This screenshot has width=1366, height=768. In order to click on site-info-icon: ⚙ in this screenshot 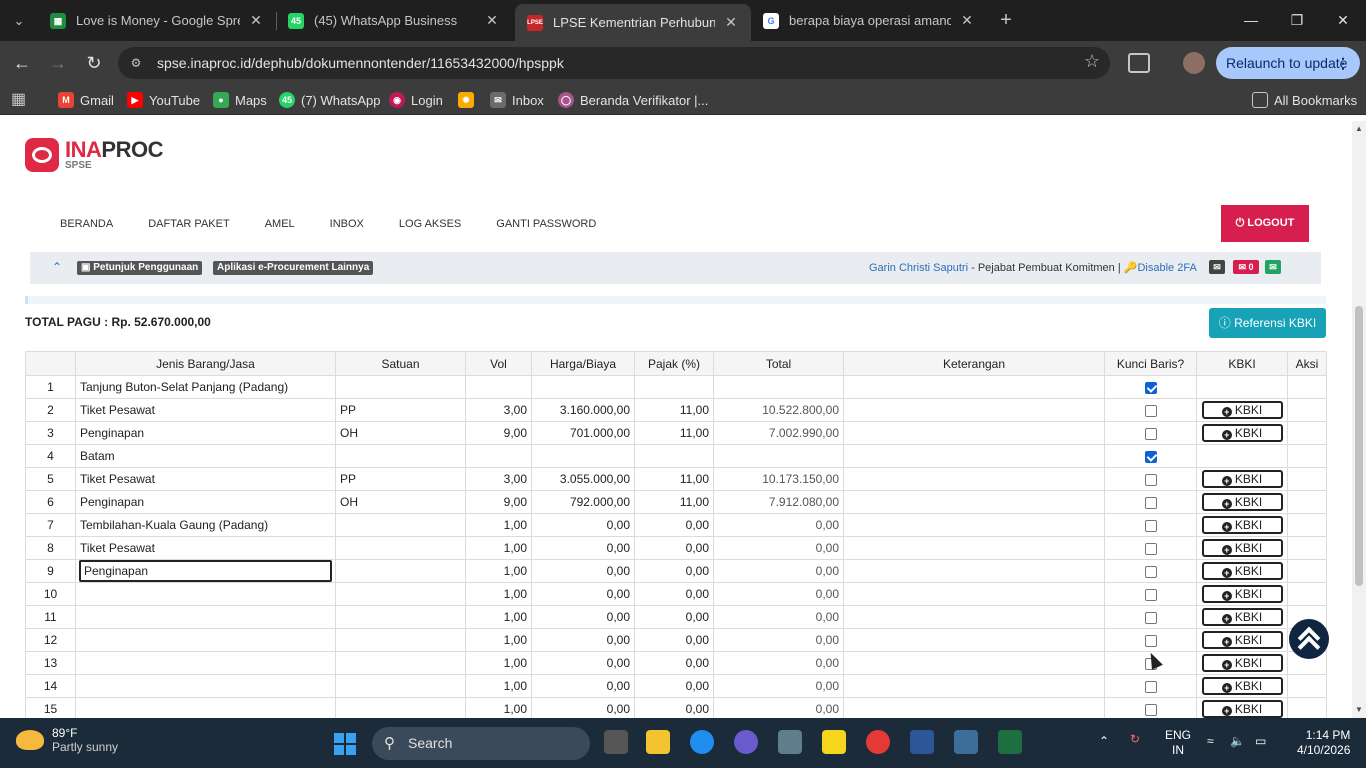, I will do `click(136, 63)`.